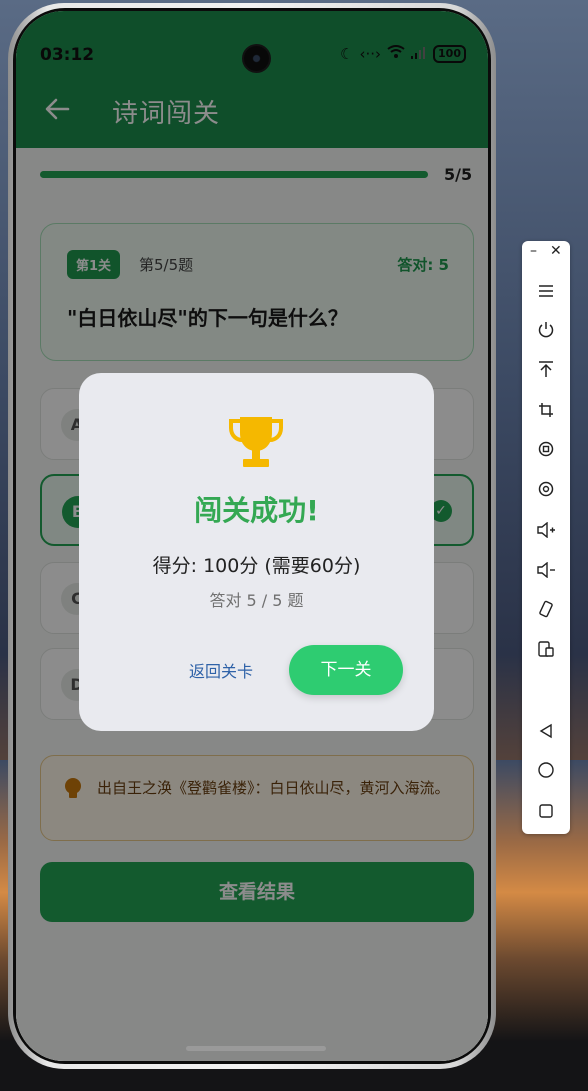 This screenshot has height=1091, width=588. What do you see at coordinates (556, 251) in the screenshot?
I see `close-icon: ✕` at bounding box center [556, 251].